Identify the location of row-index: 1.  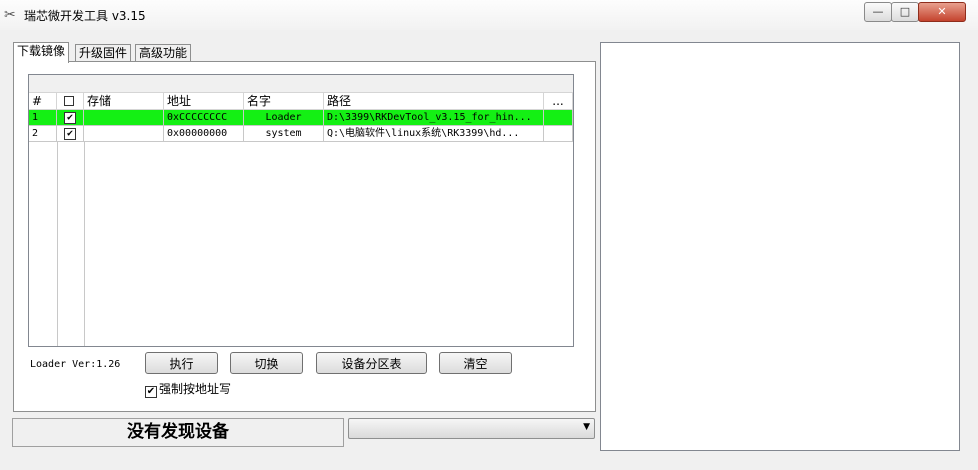
(43, 118).